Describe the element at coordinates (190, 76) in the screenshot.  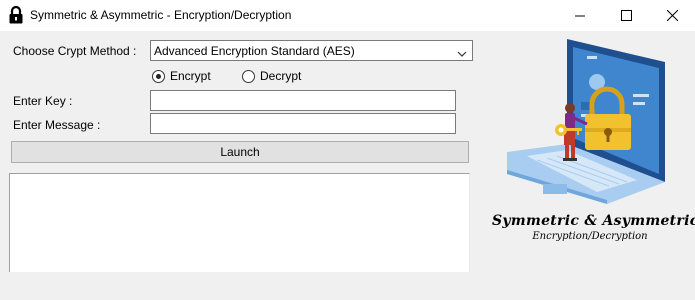
I see `encrypt-radio-label: Encrypt` at that location.